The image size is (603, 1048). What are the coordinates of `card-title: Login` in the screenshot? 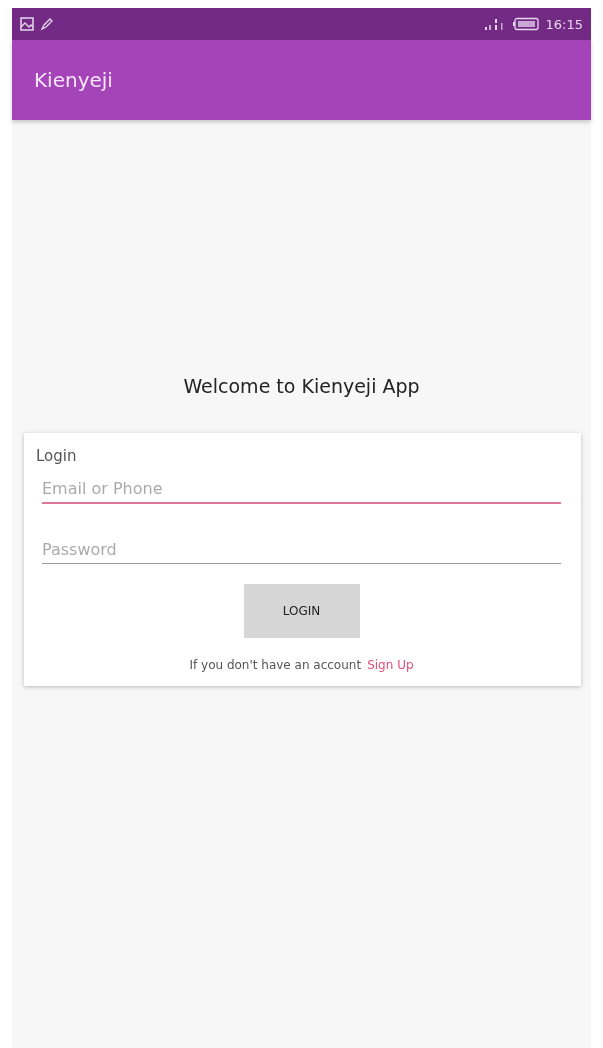 It's located at (57, 456).